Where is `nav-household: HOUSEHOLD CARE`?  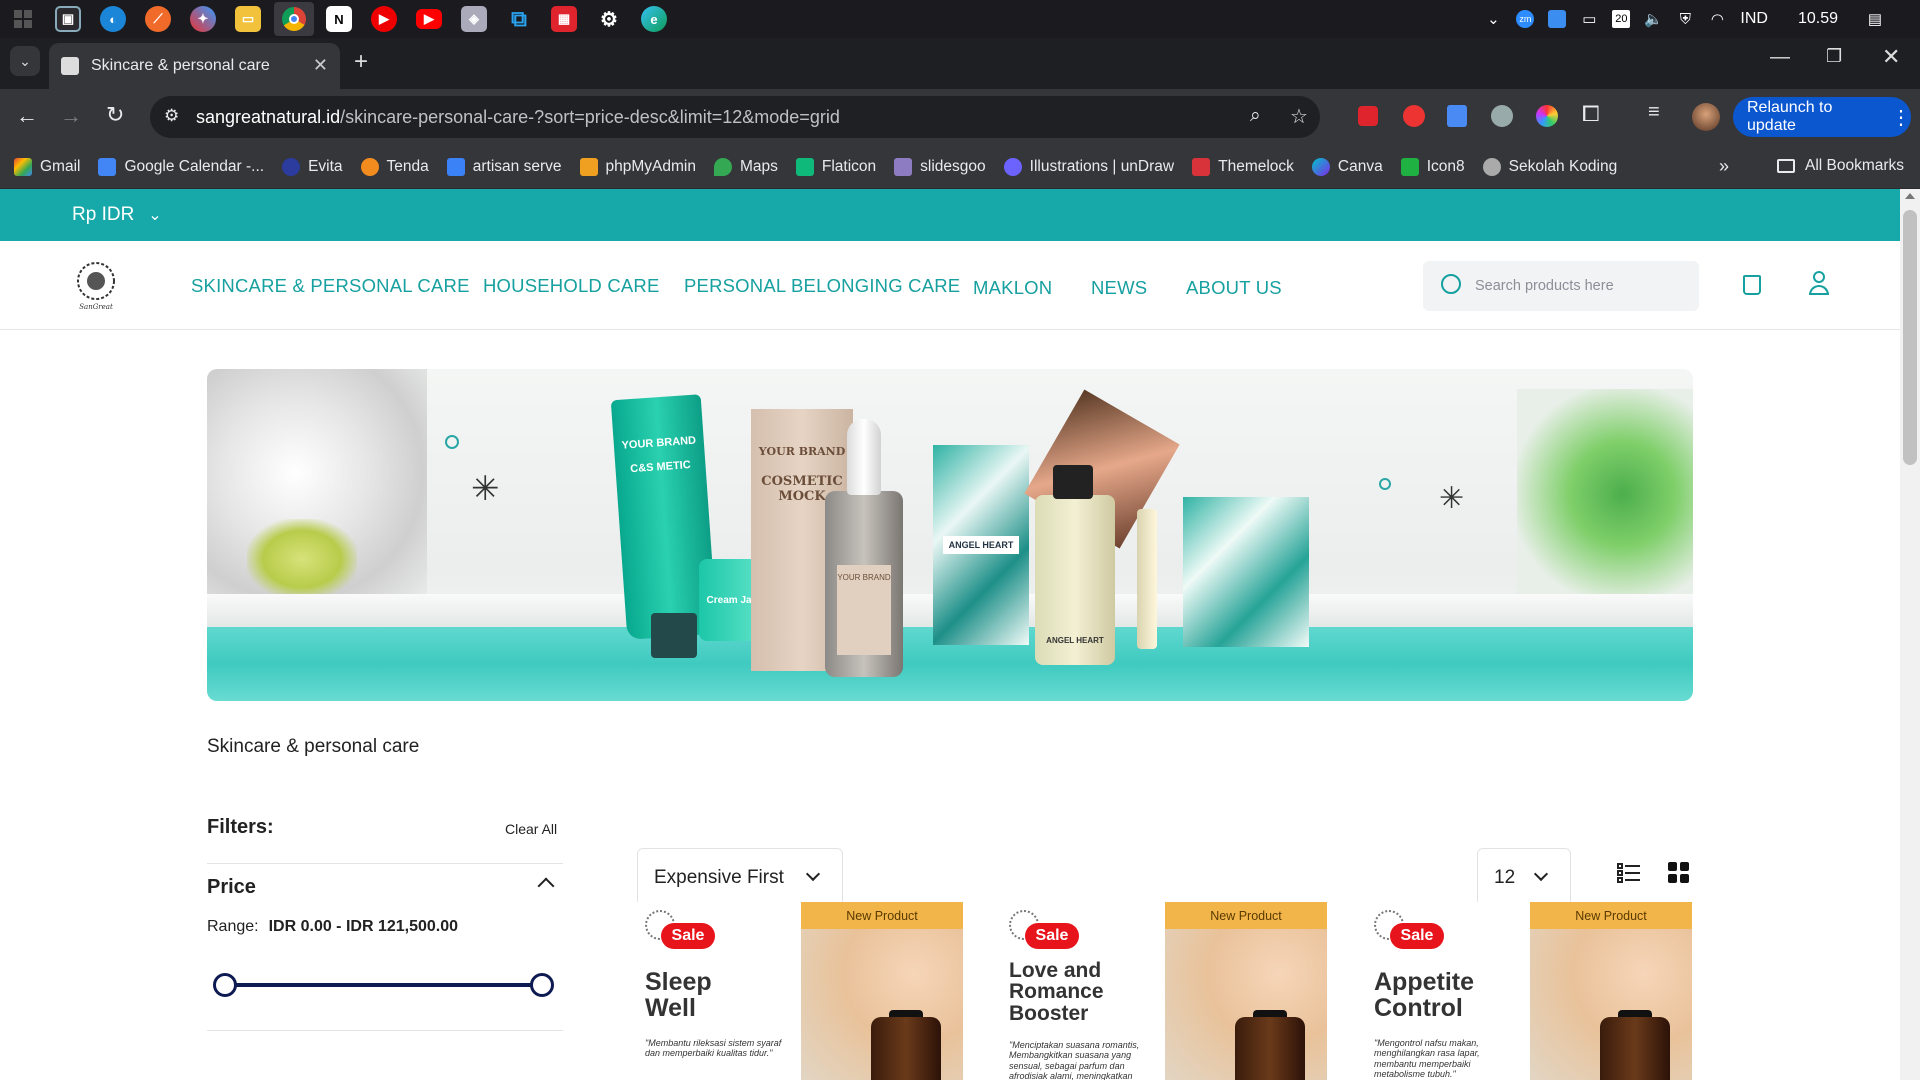
nav-household: HOUSEHOLD CARE is located at coordinates (571, 286).